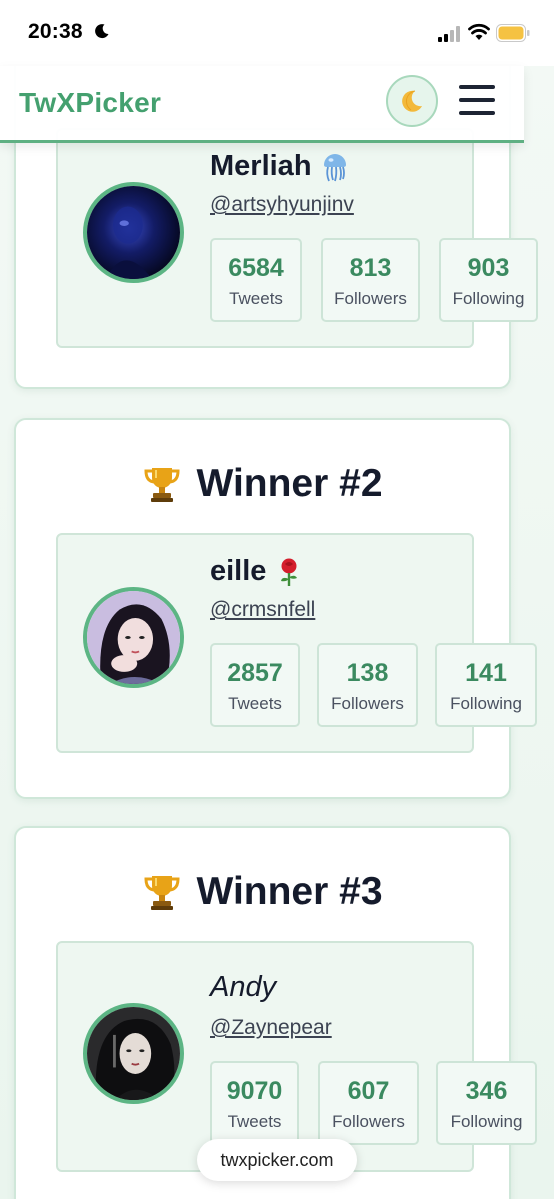  I want to click on stat-value: 607, so click(368, 1091).